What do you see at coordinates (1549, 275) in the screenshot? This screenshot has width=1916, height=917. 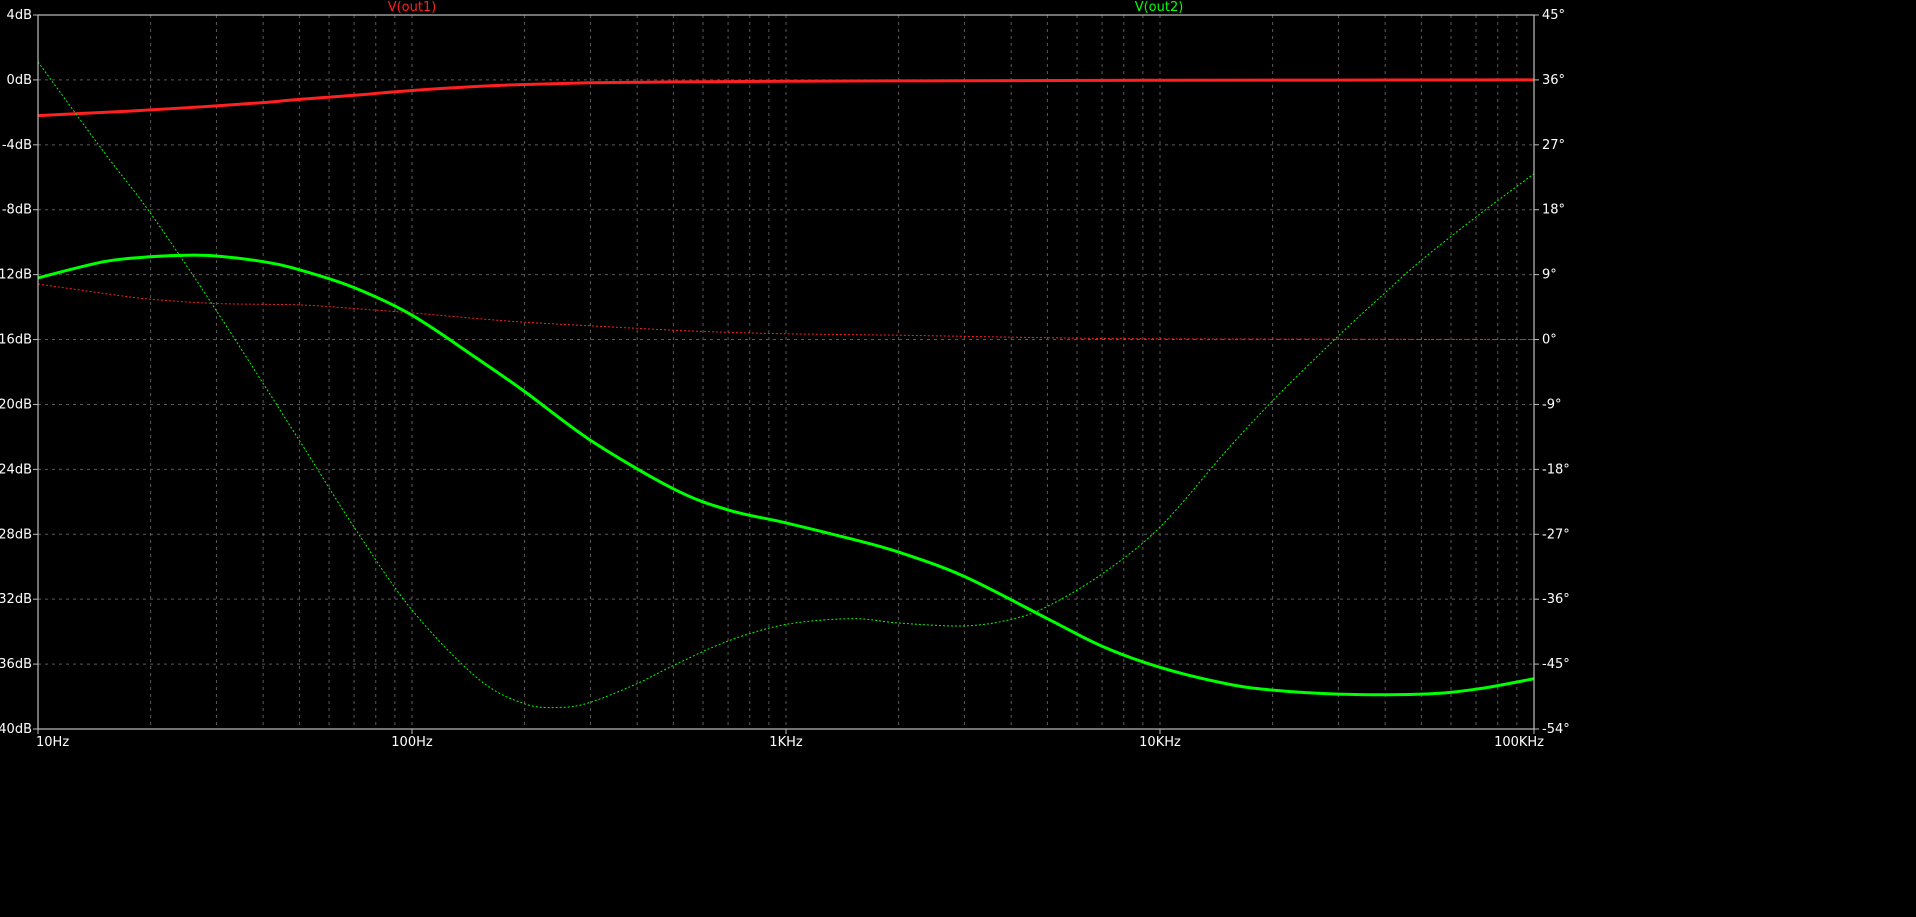 I see `right-tick-label: 9°` at bounding box center [1549, 275].